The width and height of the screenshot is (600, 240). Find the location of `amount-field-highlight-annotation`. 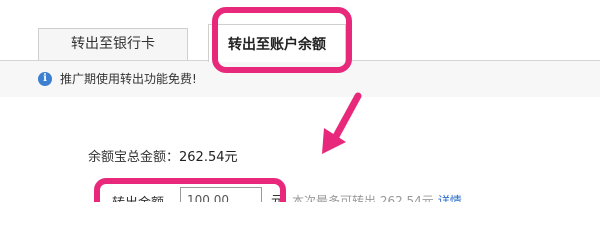

amount-field-highlight-annotation is located at coordinates (190, 190).